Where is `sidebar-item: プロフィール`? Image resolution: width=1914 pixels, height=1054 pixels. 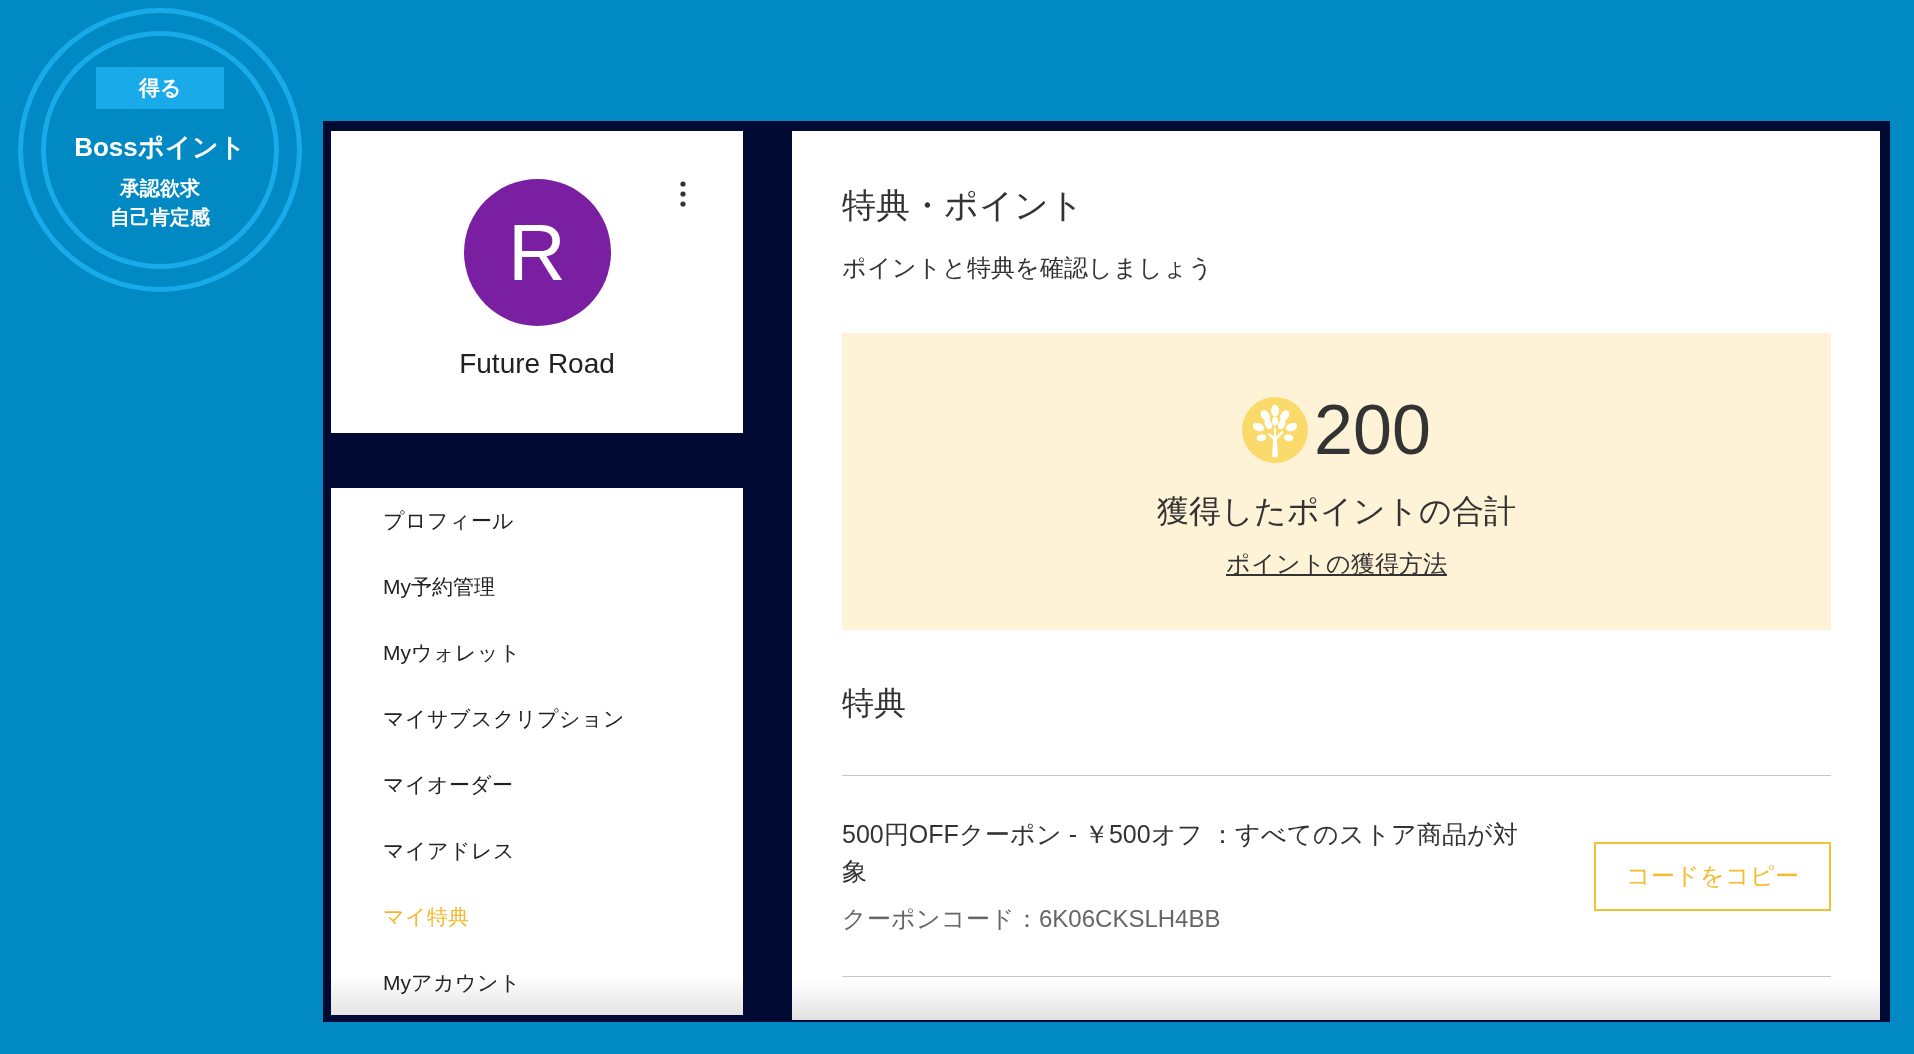
sidebar-item: プロフィール is located at coordinates (563, 521).